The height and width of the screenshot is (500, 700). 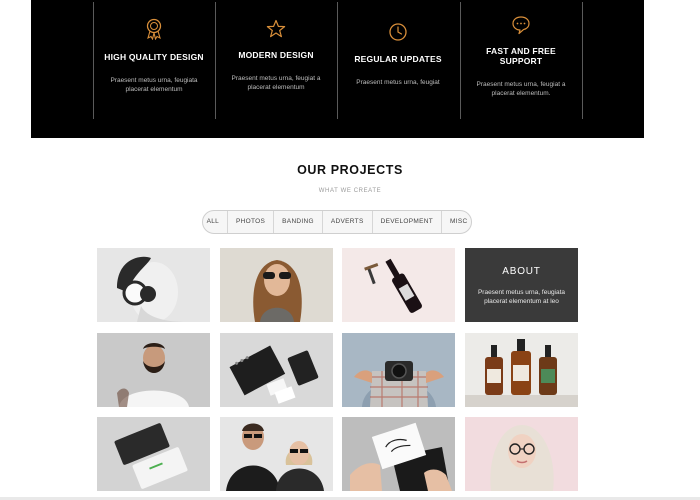 I want to click on projects-subtitle: WHAT WE CREATE, so click(x=350, y=191).